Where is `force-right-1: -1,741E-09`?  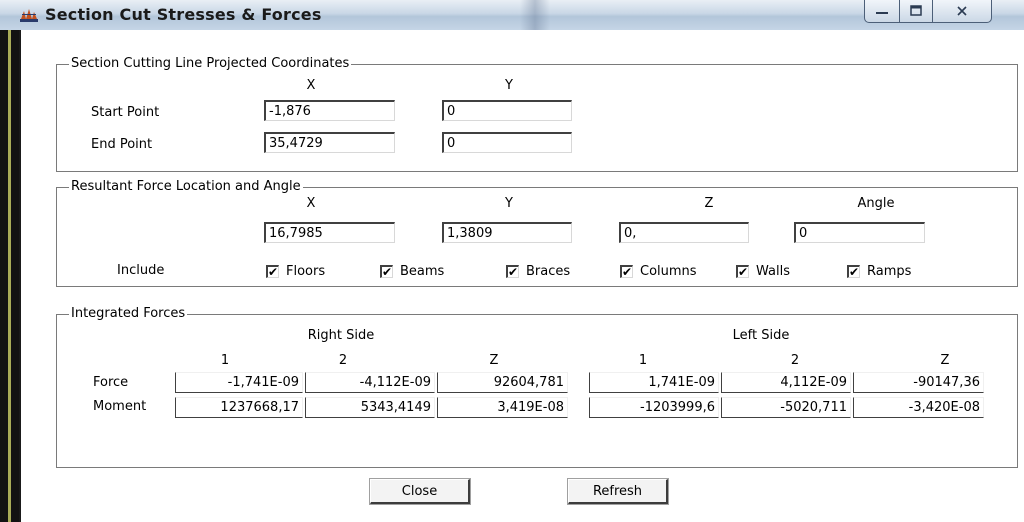 force-right-1: -1,741E-09 is located at coordinates (239, 382).